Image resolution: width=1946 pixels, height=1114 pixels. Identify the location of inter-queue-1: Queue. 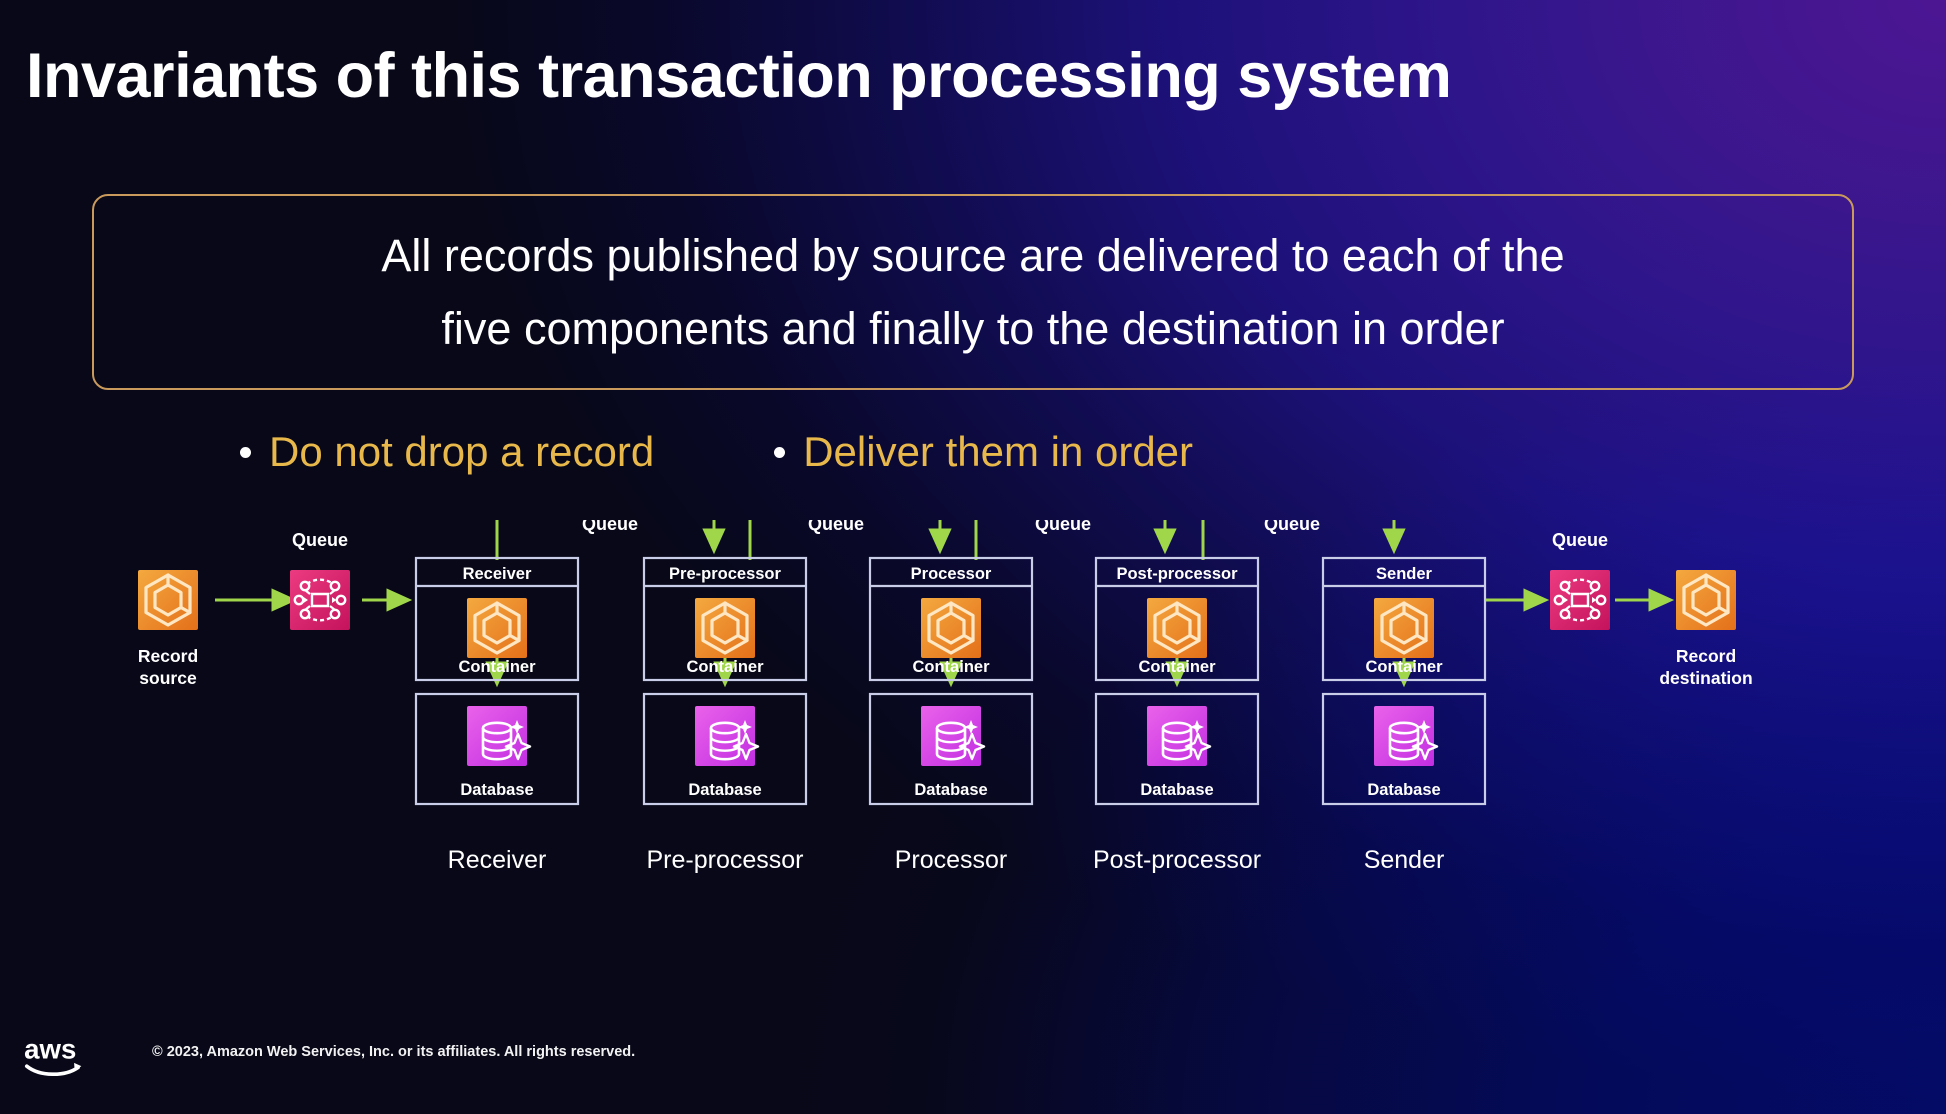
(836, 527).